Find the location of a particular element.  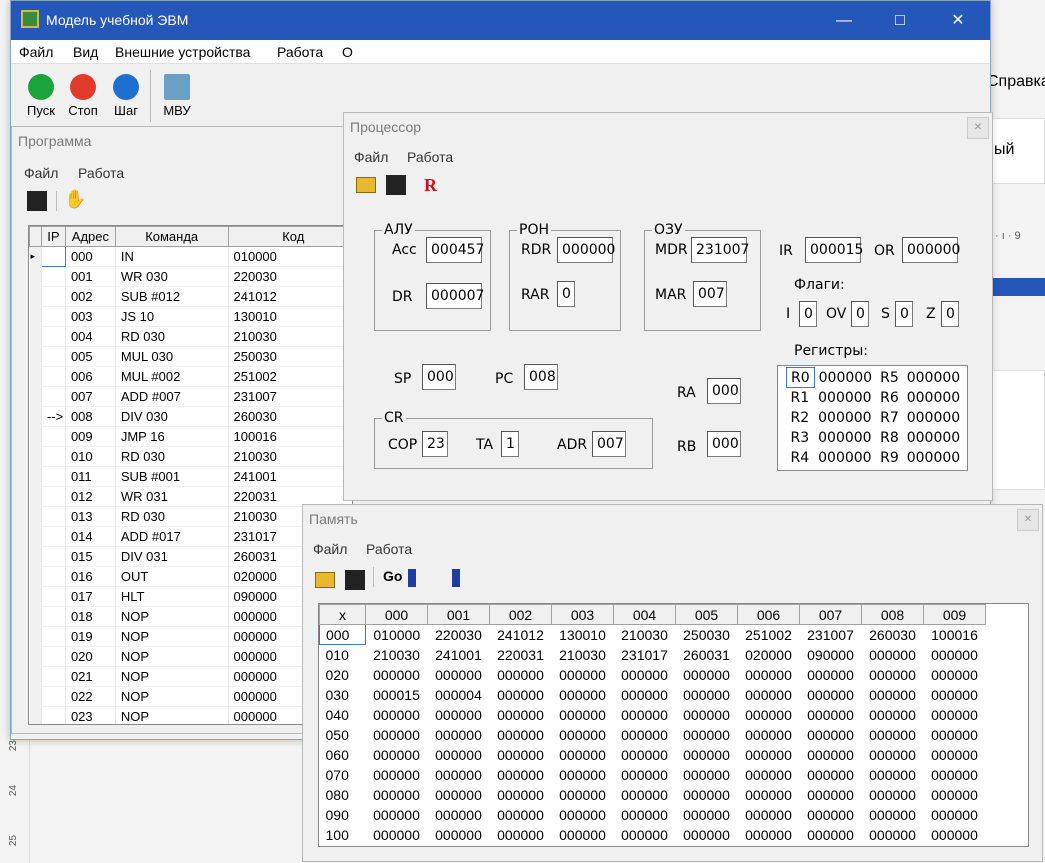

flag-i-field: 0 is located at coordinates (808, 314).